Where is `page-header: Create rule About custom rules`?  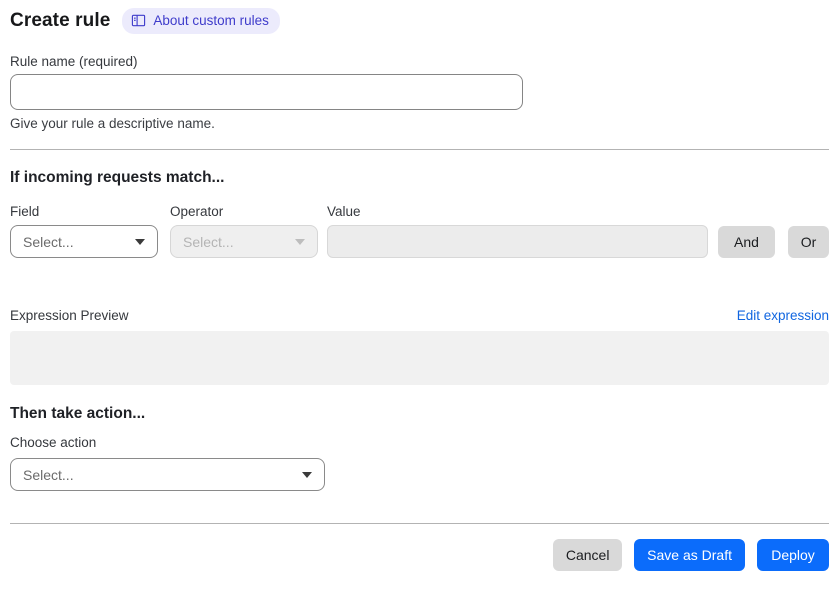
page-header: Create rule About custom rules is located at coordinates (419, 21).